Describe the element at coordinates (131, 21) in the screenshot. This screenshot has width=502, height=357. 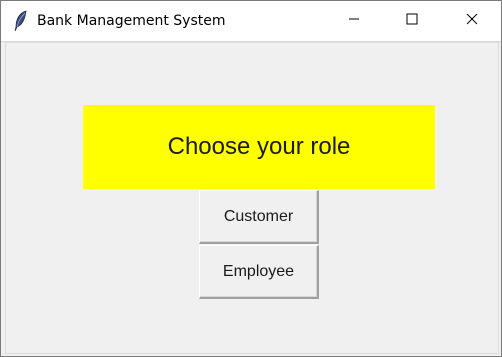
I see `window-title: Bank Management System` at that location.